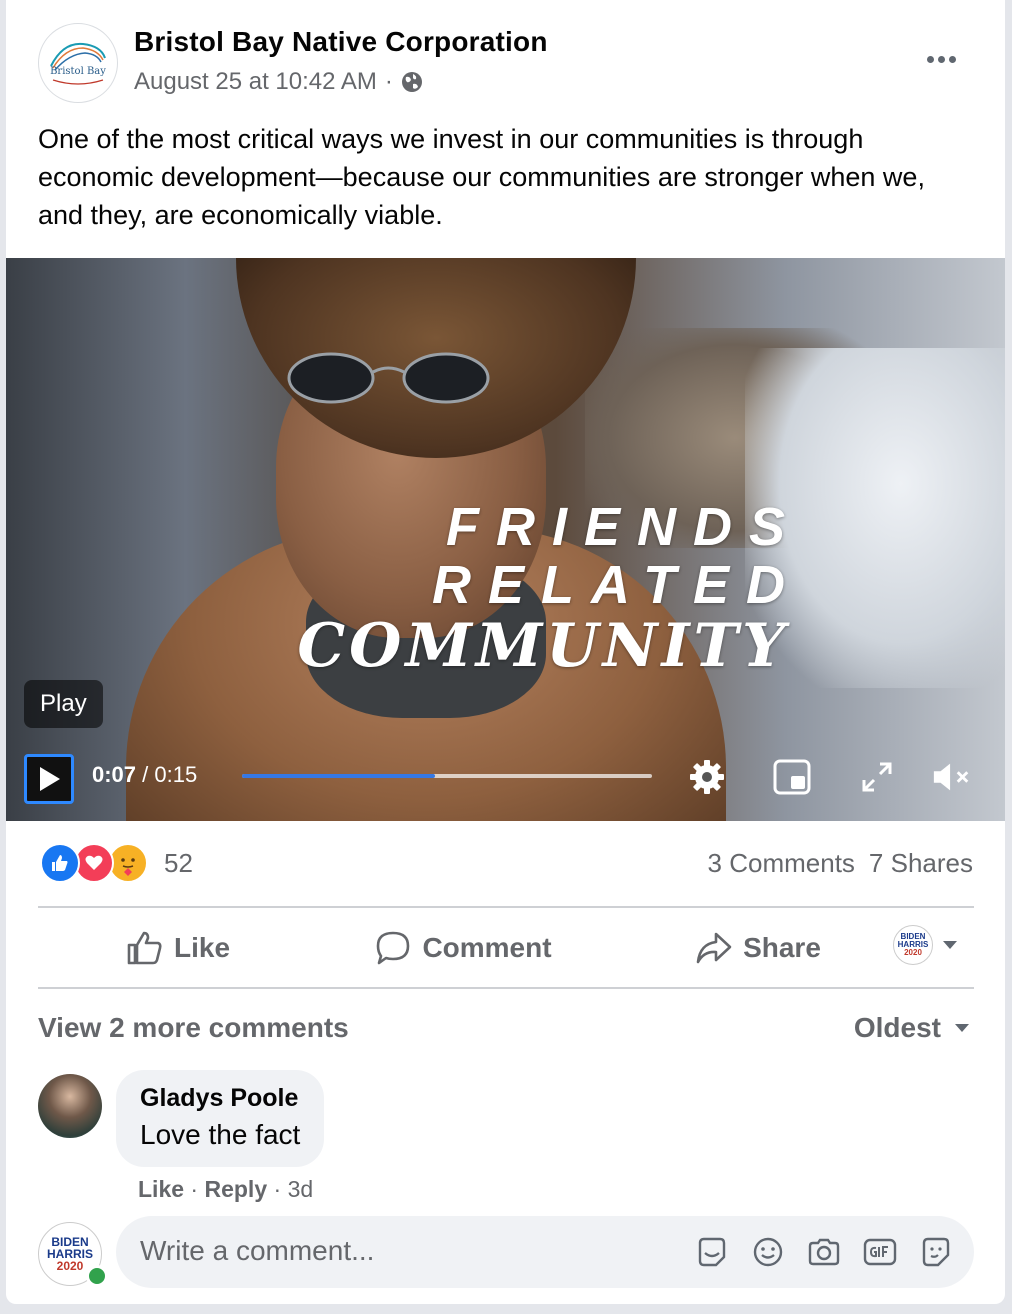 This screenshot has height=1314, width=1012. Describe the element at coordinates (235, 1189) in the screenshot. I see `comment-reply-link: Reply` at that location.